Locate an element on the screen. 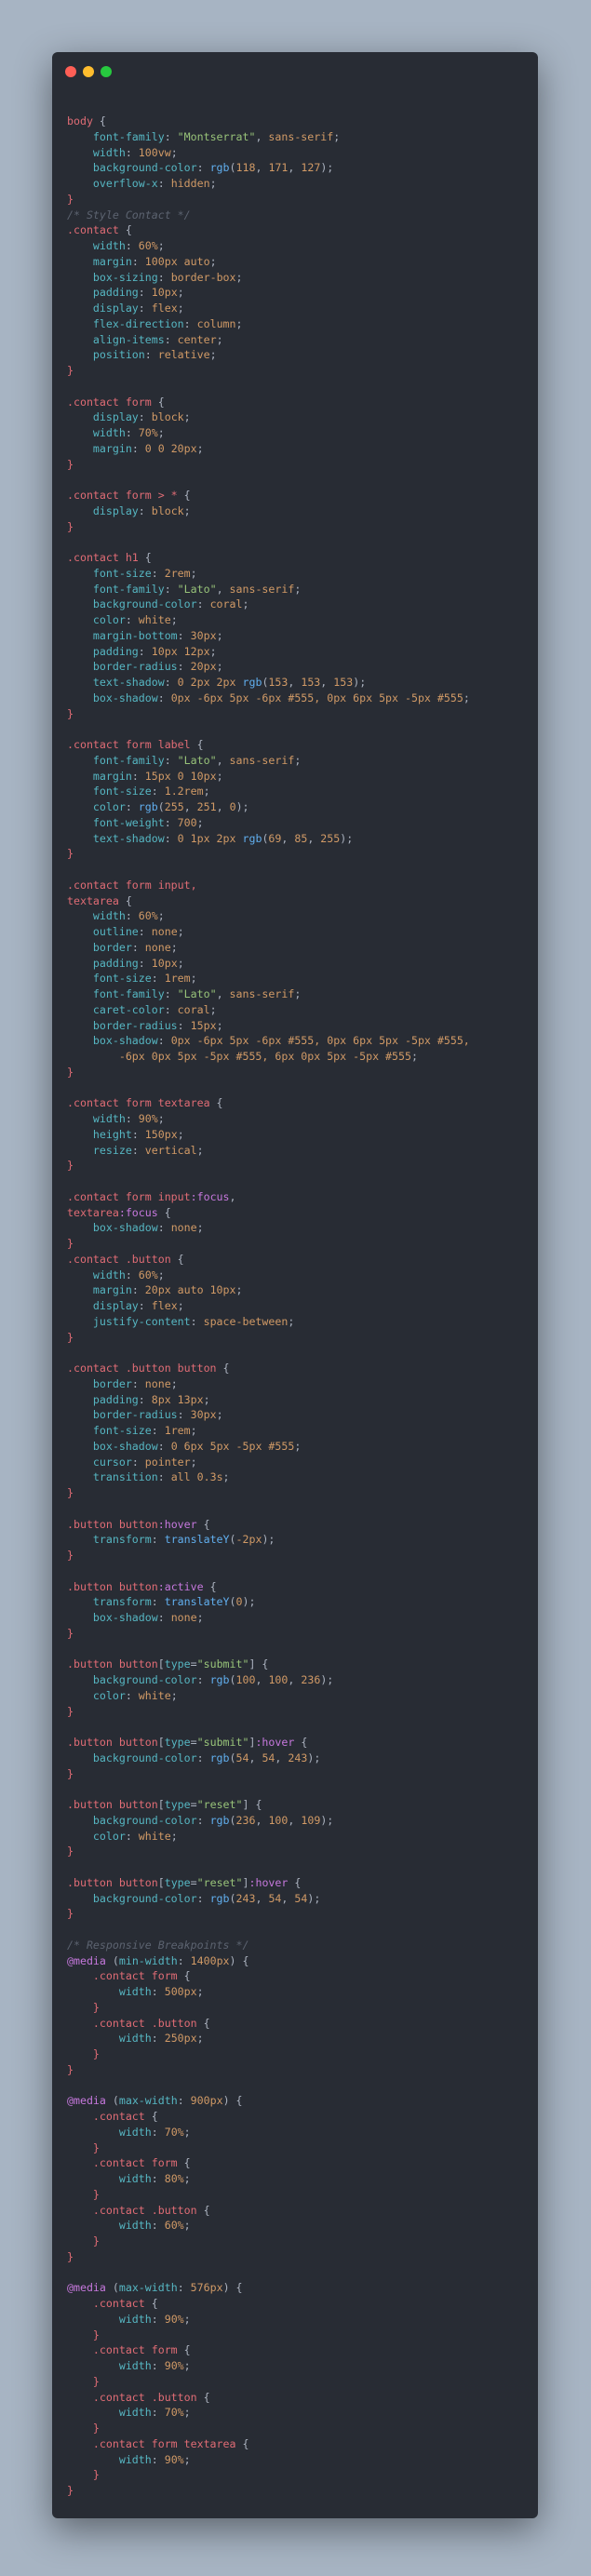 This screenshot has width=591, height=2576. code-token: .contact form textarea is located at coordinates (138, 1103).